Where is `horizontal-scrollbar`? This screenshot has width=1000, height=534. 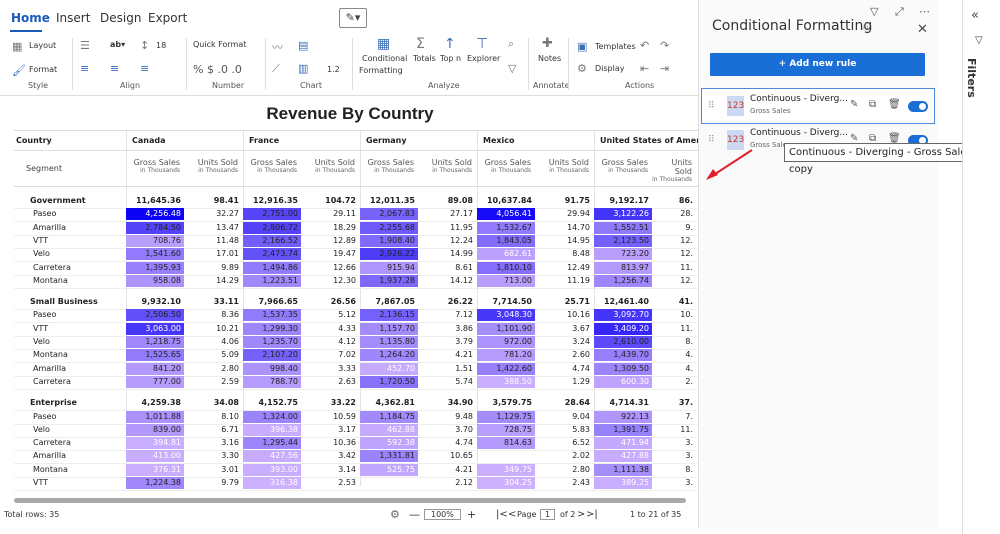
horizontal-scrollbar is located at coordinates (350, 500).